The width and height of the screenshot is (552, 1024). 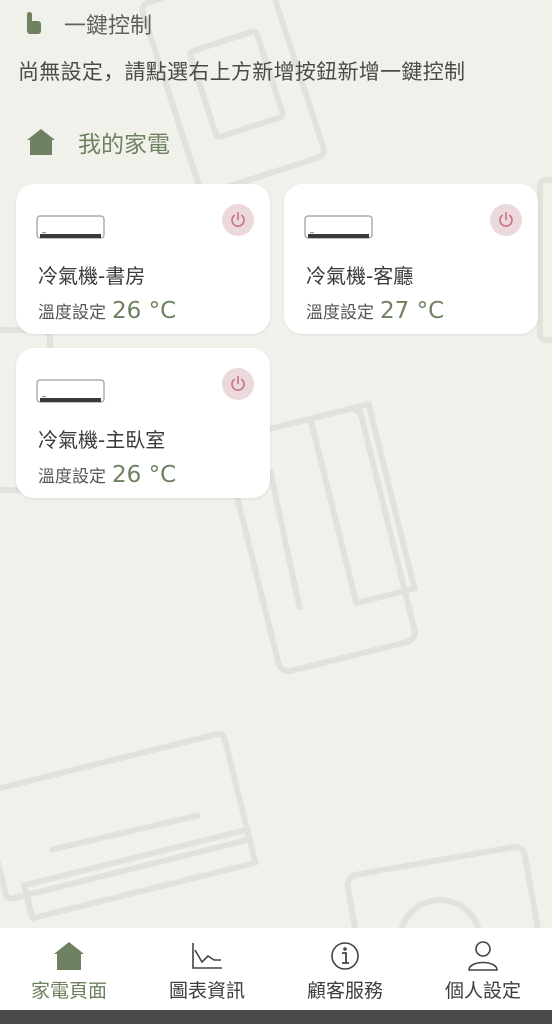 I want to click on chart-icon, so click(x=207, y=956).